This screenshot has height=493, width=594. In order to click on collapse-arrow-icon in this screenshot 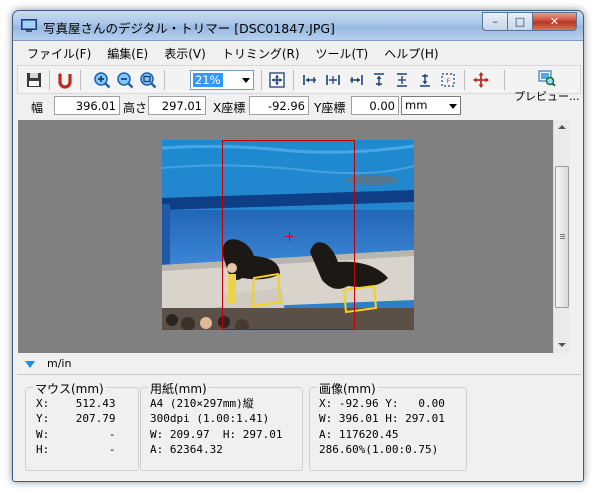, I will do `click(30, 364)`.